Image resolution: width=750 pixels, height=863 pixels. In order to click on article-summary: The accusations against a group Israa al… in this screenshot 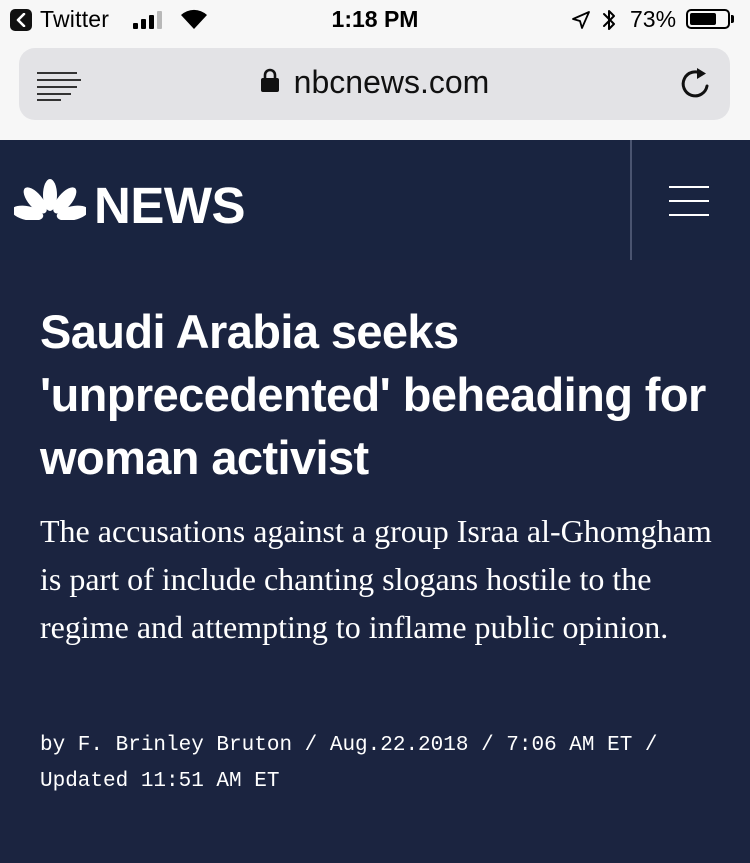, I will do `click(376, 579)`.